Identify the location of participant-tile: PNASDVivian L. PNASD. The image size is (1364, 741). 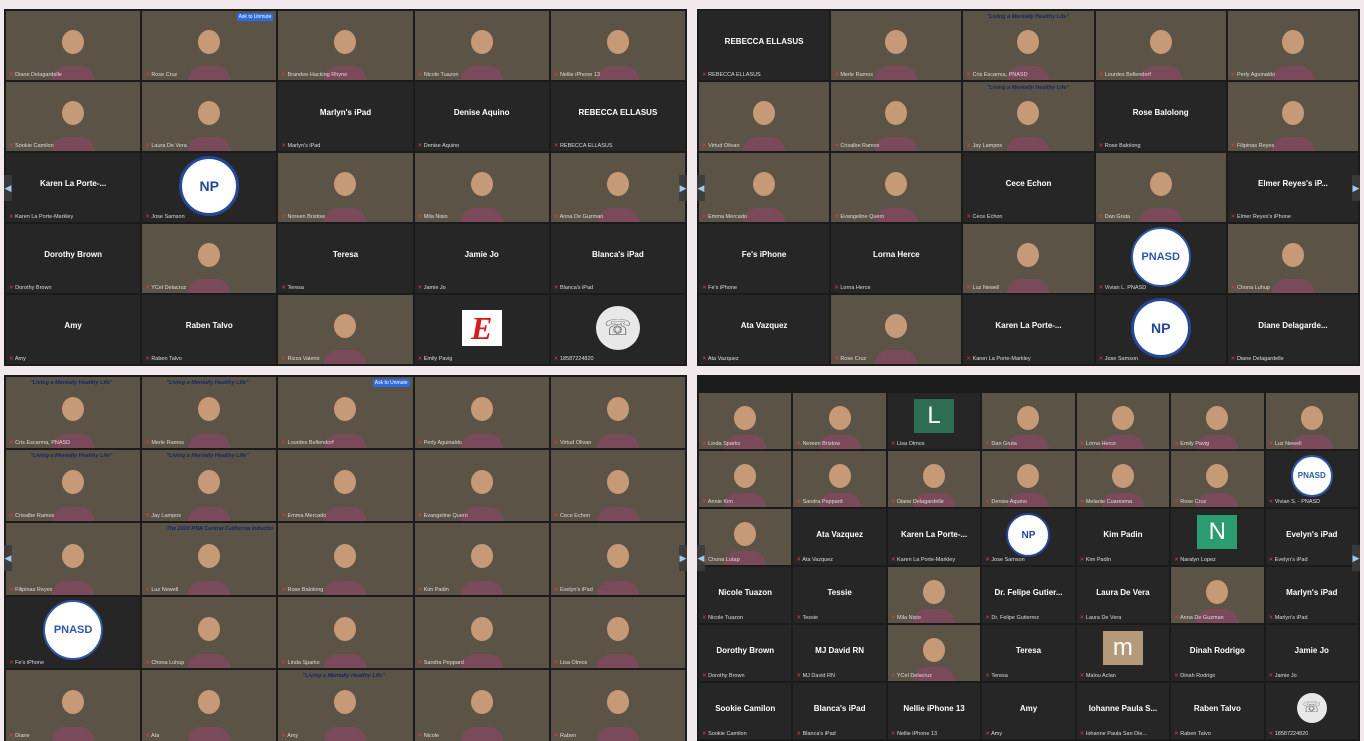
(1160, 258).